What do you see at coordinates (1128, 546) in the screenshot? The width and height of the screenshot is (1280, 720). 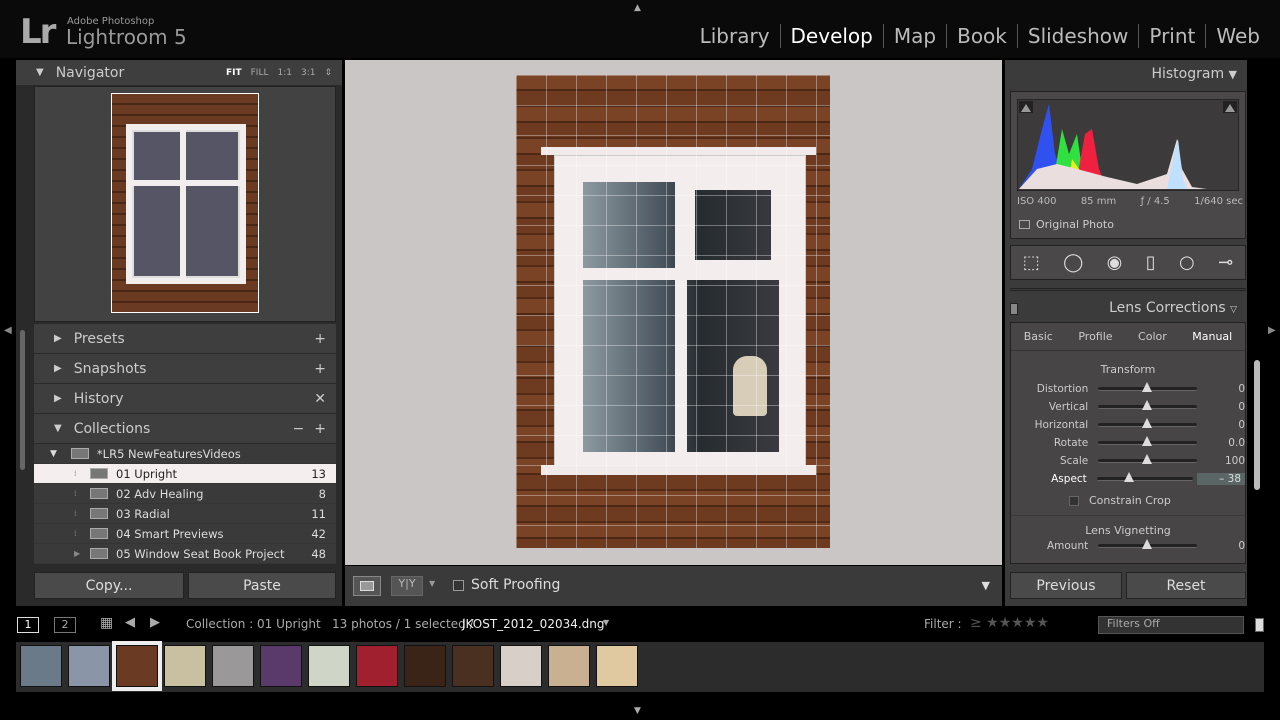 I see `slider-amount: Amount 0` at bounding box center [1128, 546].